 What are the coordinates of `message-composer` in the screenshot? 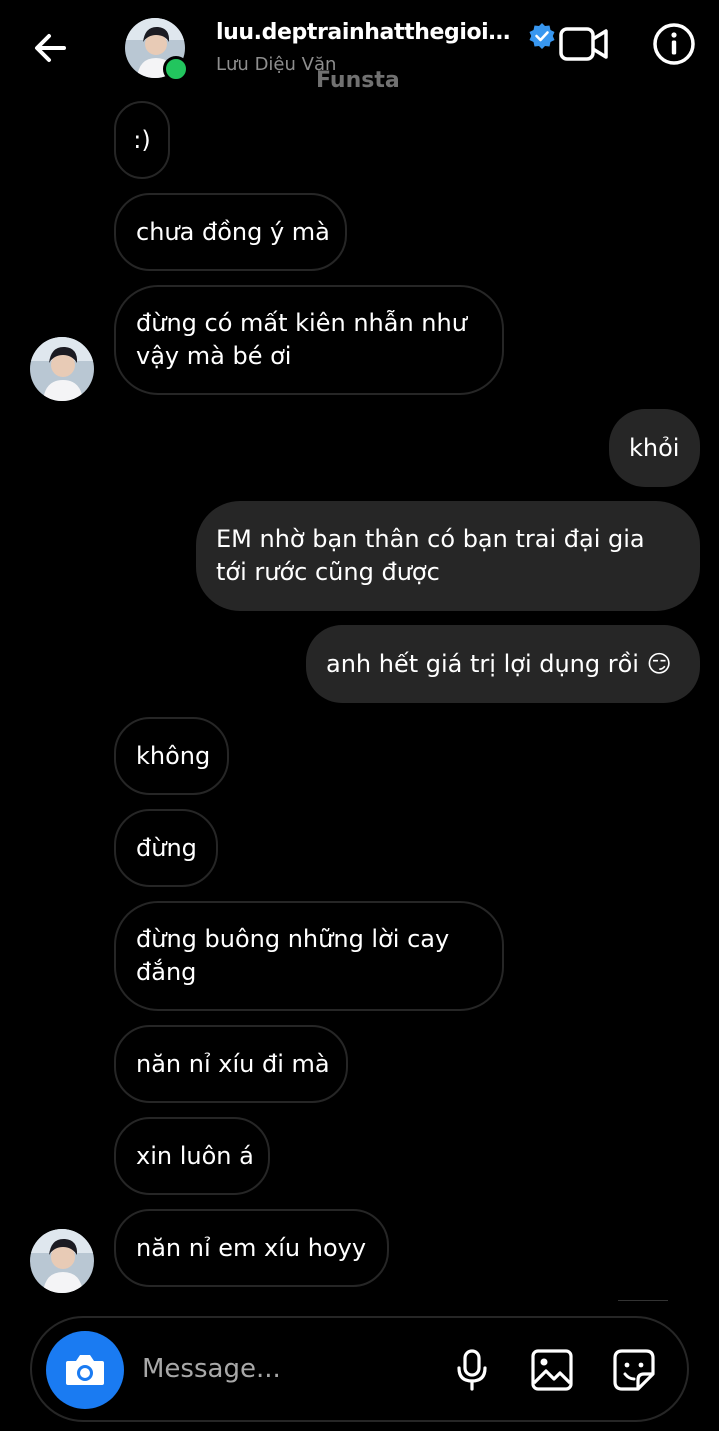 It's located at (359, 1369).